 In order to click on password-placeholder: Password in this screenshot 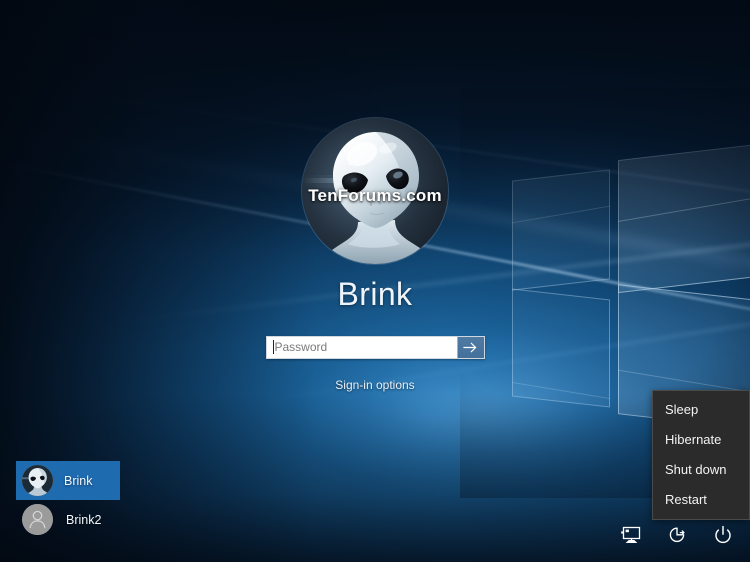, I will do `click(301, 347)`.